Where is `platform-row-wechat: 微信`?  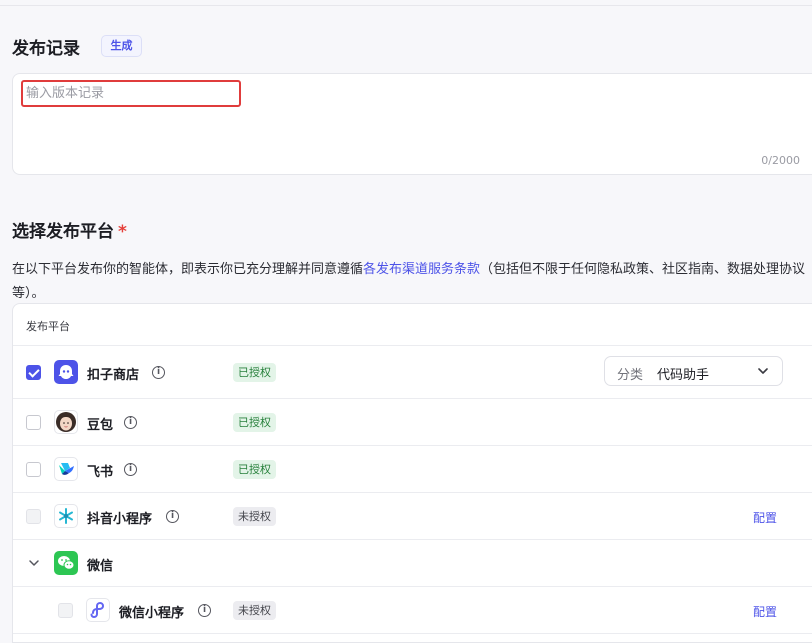
platform-row-wechat: 微信 is located at coordinates (412, 563).